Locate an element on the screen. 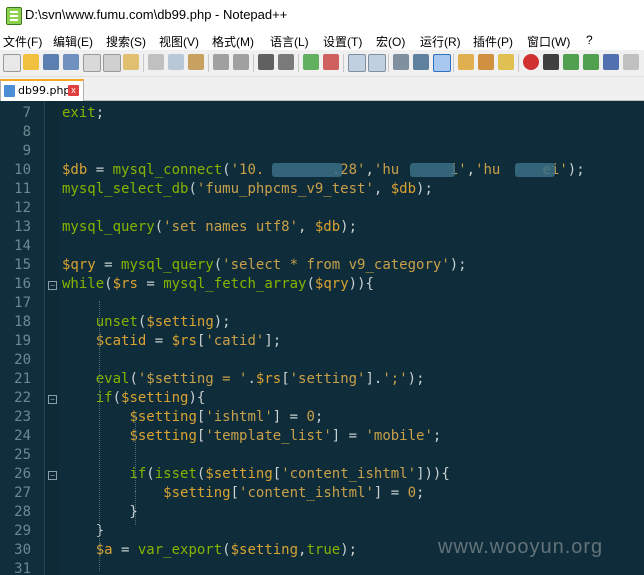  code-text: unset($setting); is located at coordinates (163, 322).